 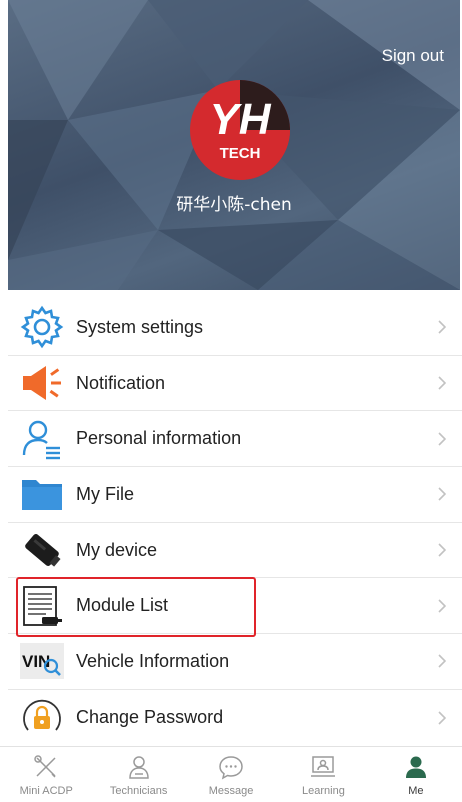 What do you see at coordinates (105, 493) in the screenshot?
I see `menu-label: My File` at bounding box center [105, 493].